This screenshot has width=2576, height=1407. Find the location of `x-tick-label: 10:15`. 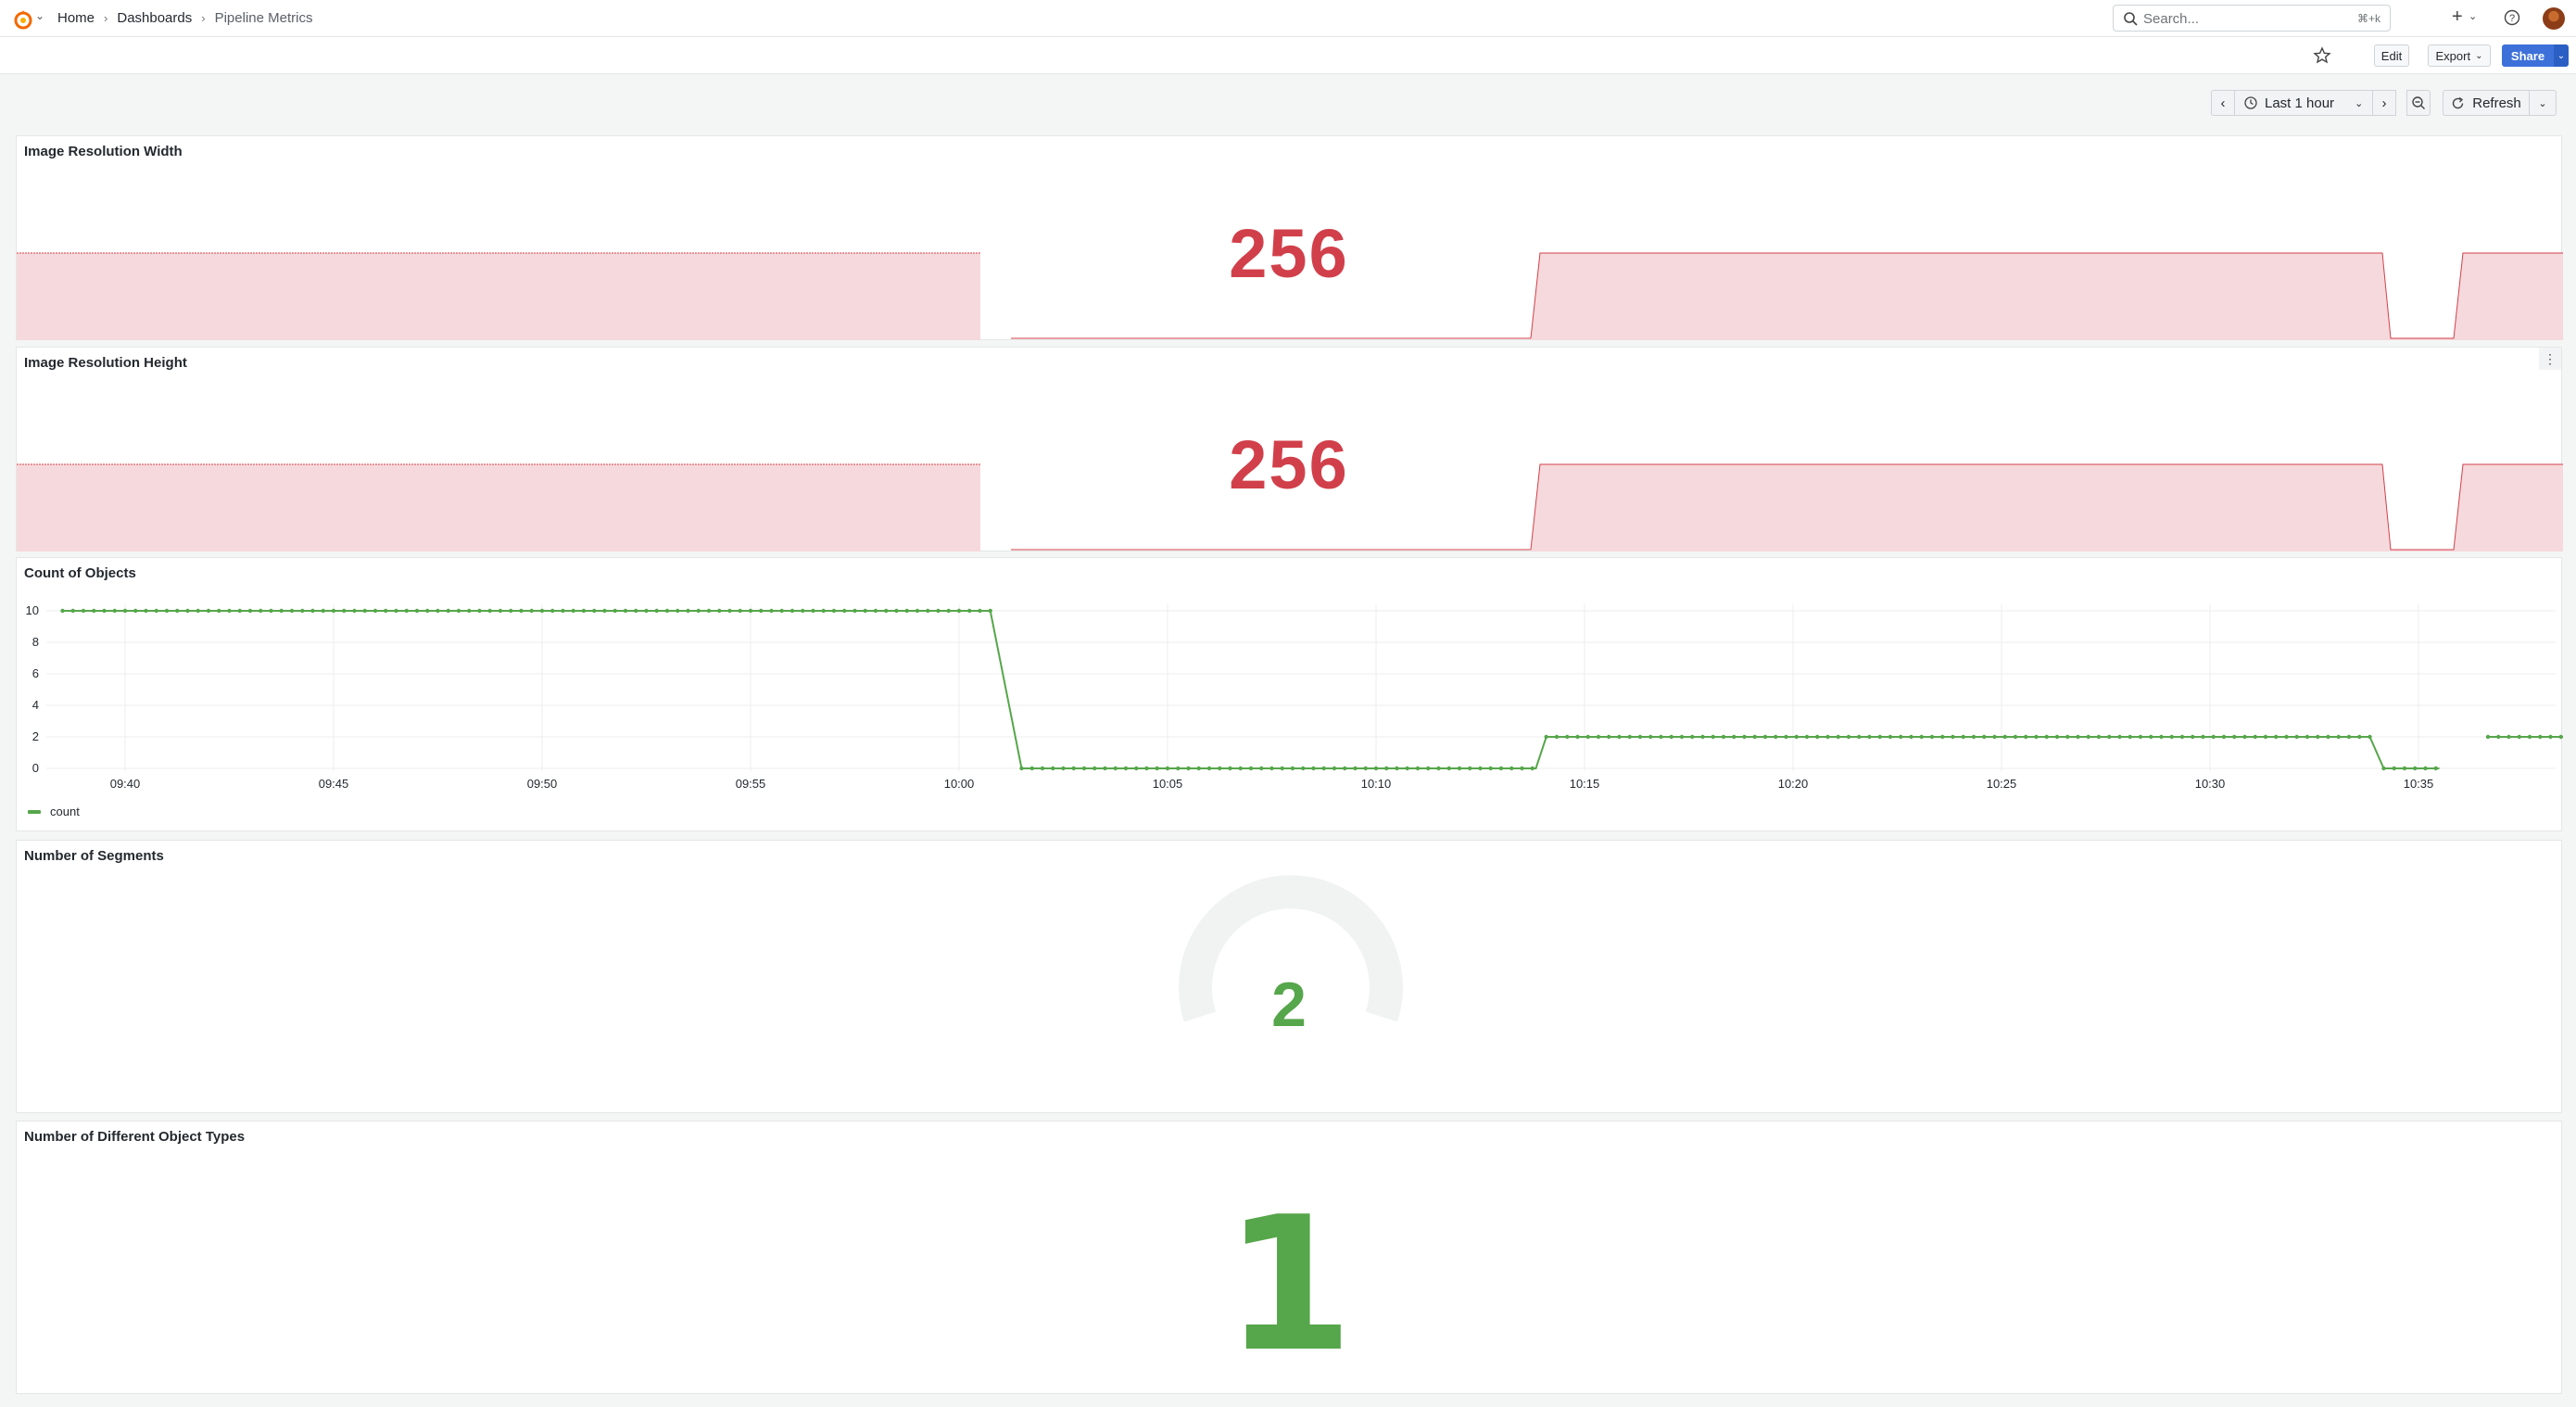

x-tick-label: 10:15 is located at coordinates (1585, 784).